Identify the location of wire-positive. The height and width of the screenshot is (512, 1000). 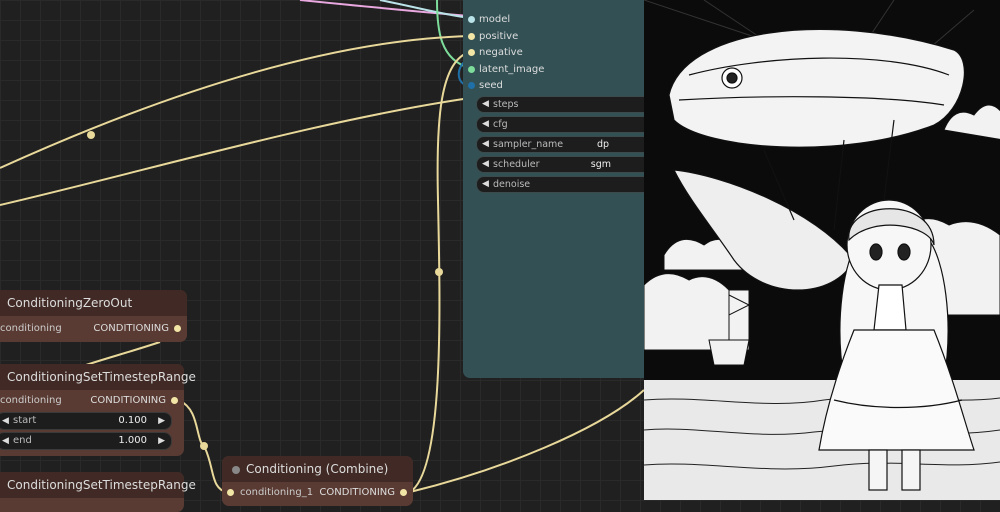
(235, 102).